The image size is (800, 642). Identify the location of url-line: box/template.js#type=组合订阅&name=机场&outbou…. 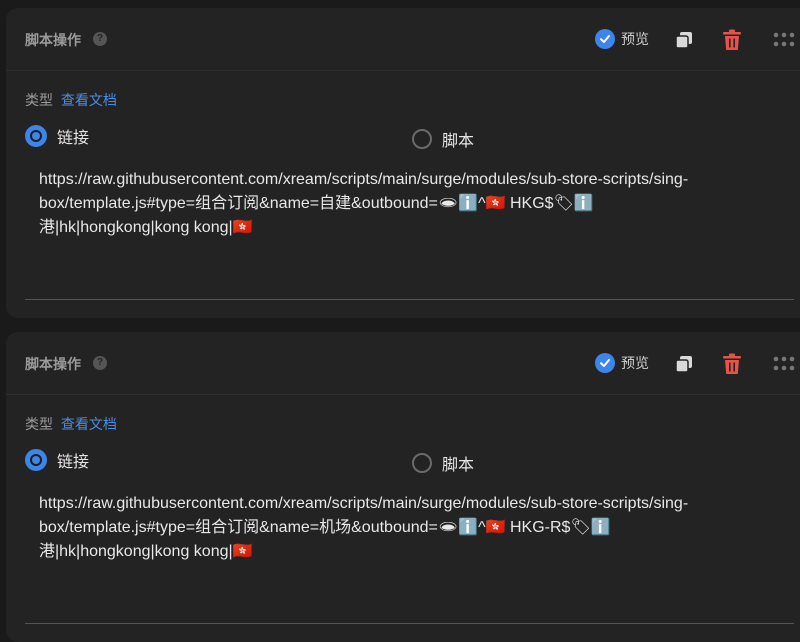
(325, 527).